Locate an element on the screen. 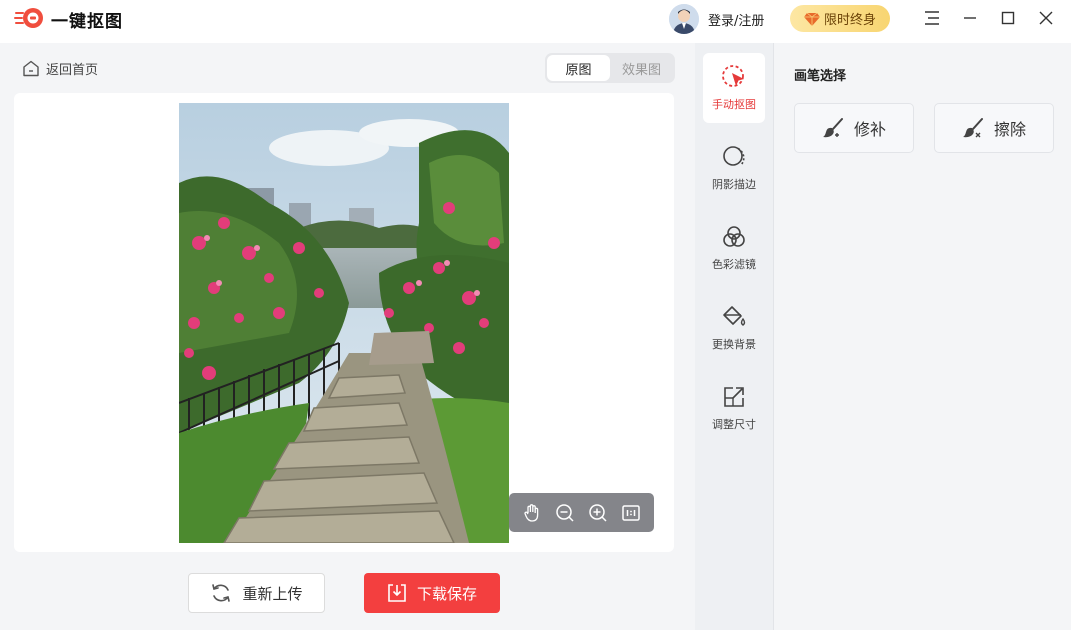  title-bar: 一键抠图 登录/注册 限时终身 is located at coordinates (535, 21).